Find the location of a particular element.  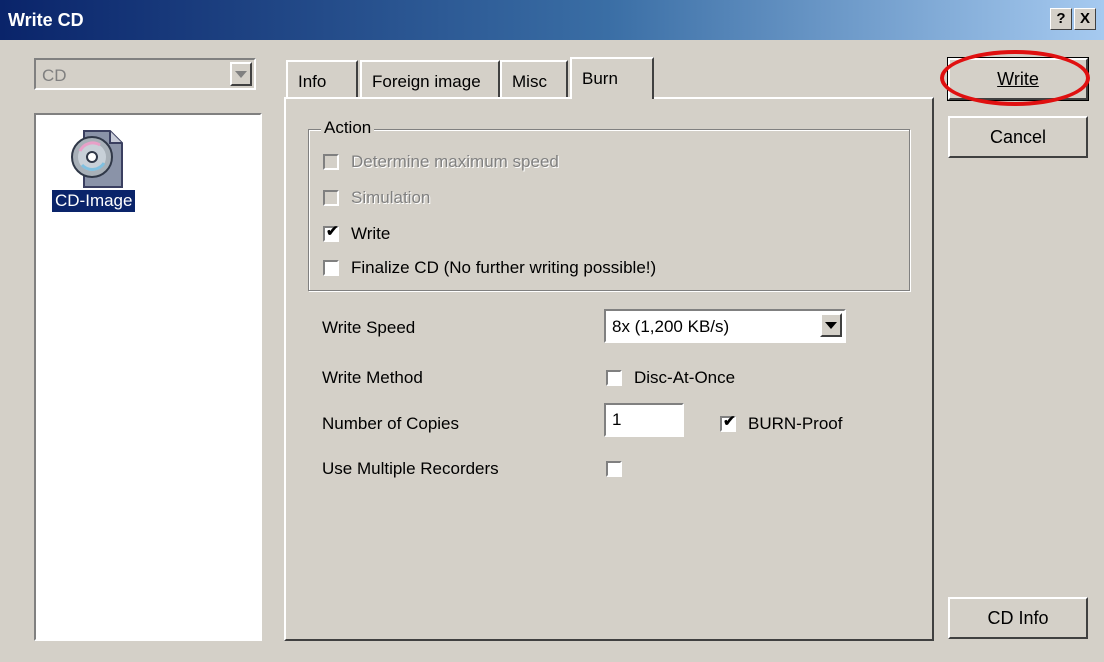

cd-info-button: CD Info is located at coordinates (1018, 618).